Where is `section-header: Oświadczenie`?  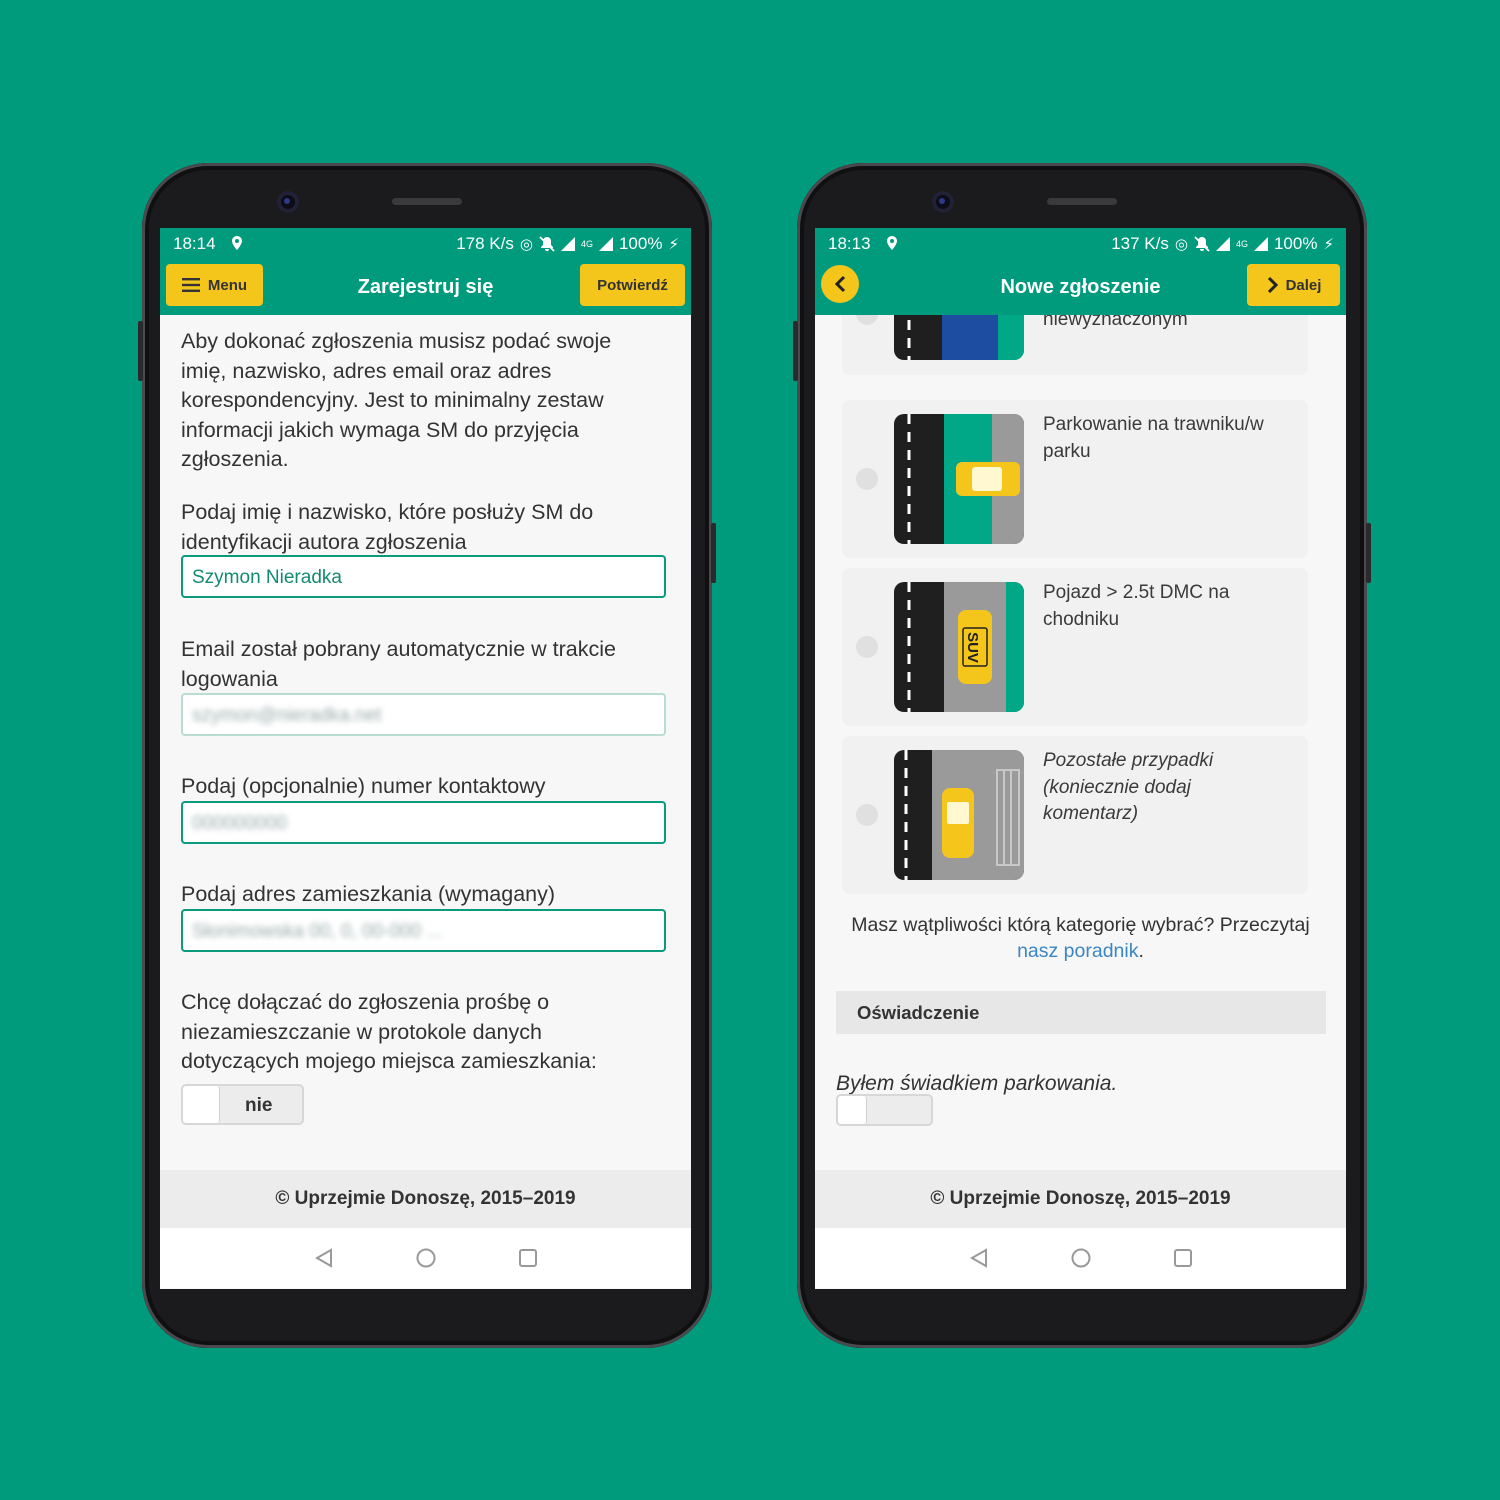
section-header: Oświadczenie is located at coordinates (1081, 1012).